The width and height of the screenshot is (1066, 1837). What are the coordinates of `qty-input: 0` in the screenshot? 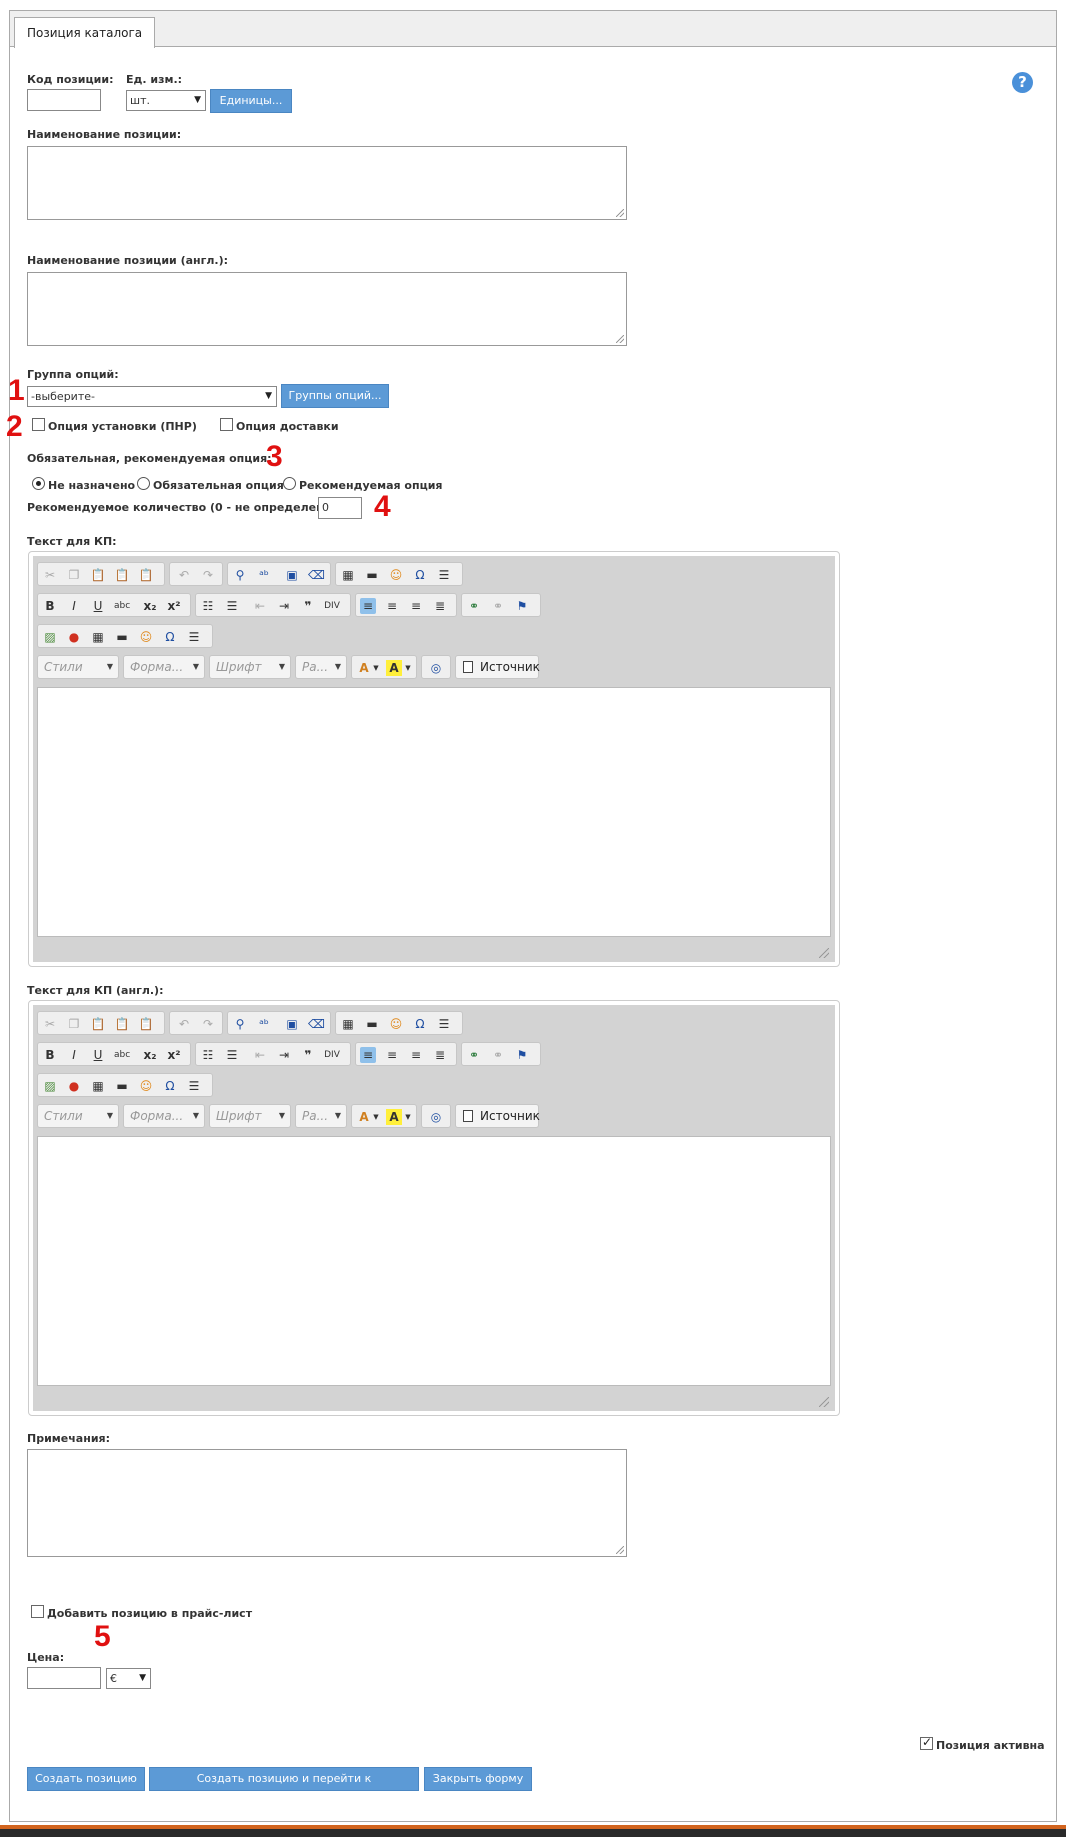 It's located at (340, 508).